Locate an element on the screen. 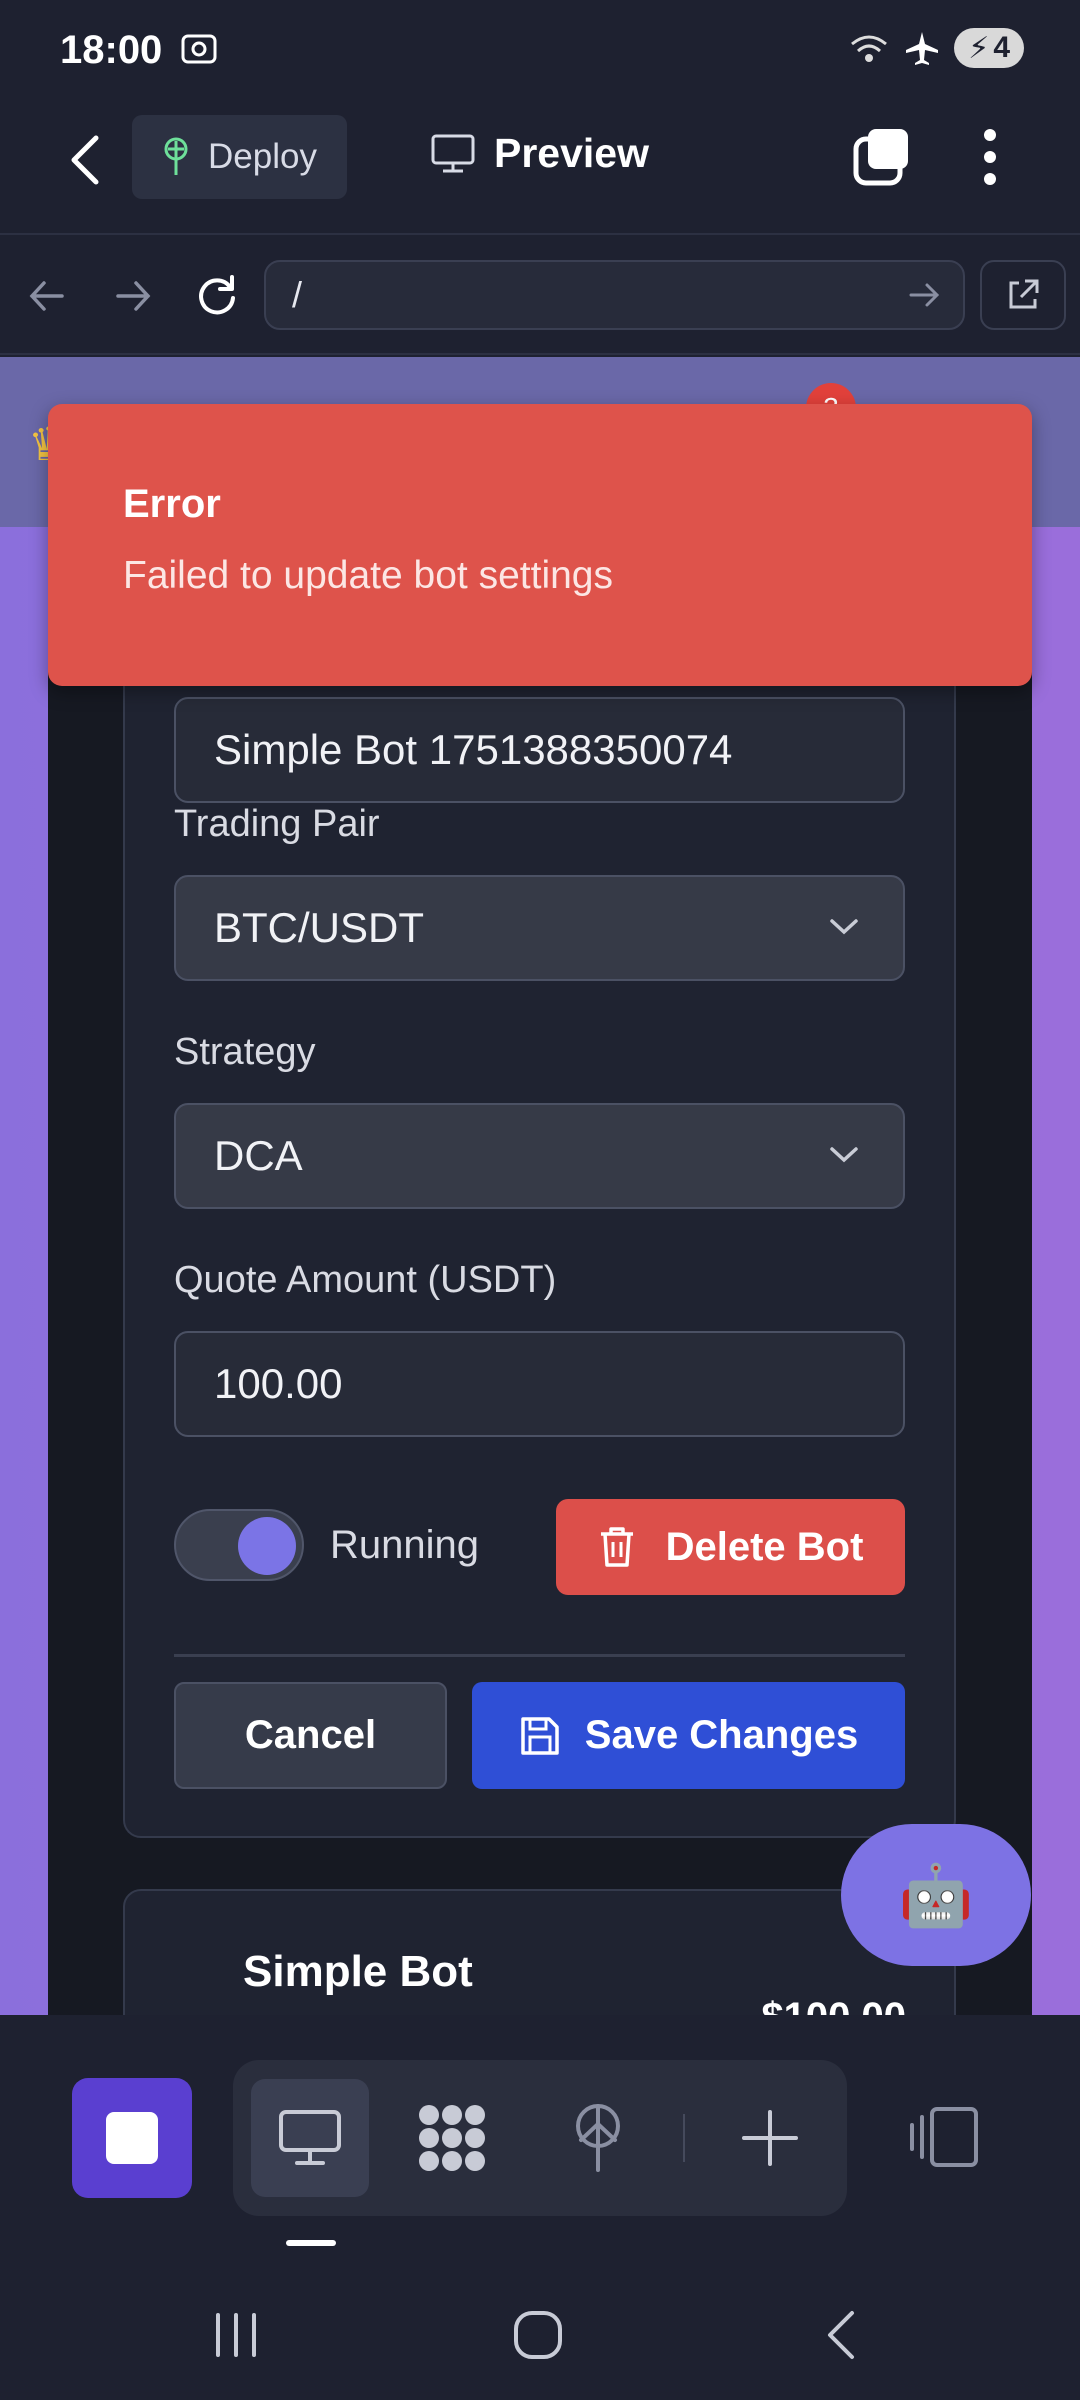 This screenshot has height=2400, width=1080. airplane-icon is located at coordinates (922, 48).